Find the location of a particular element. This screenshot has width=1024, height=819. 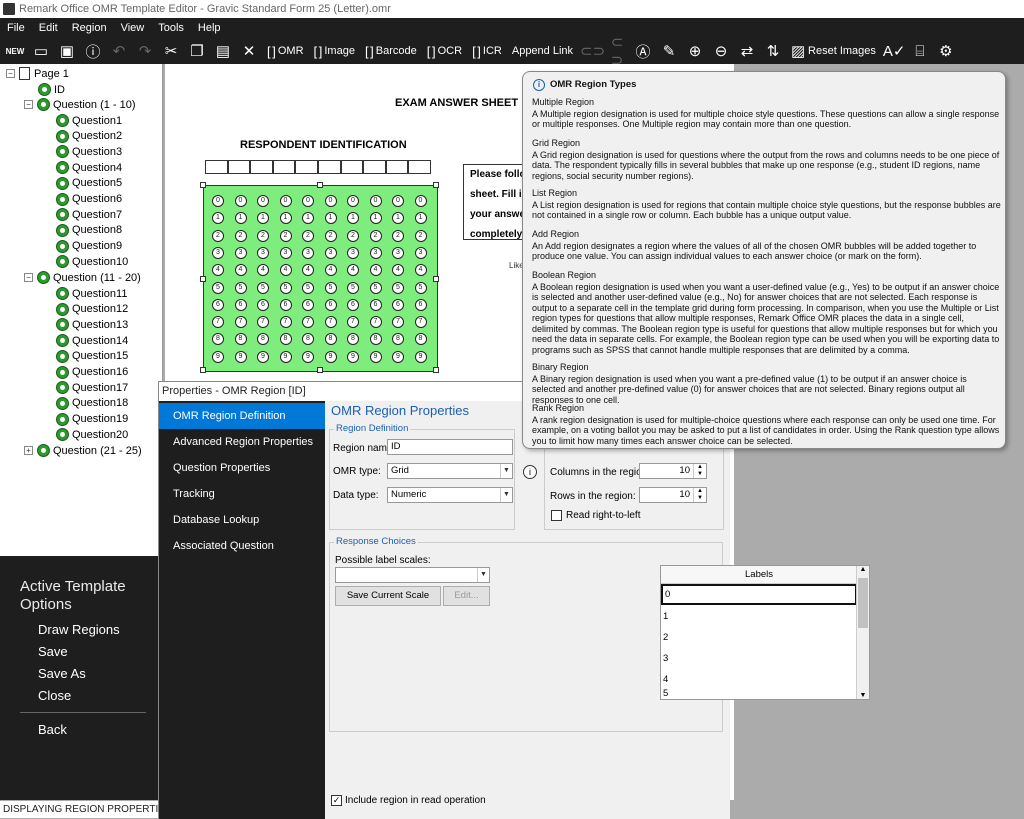

nav-advanced-region-properties: Advanced Region Properties is located at coordinates (242, 442).